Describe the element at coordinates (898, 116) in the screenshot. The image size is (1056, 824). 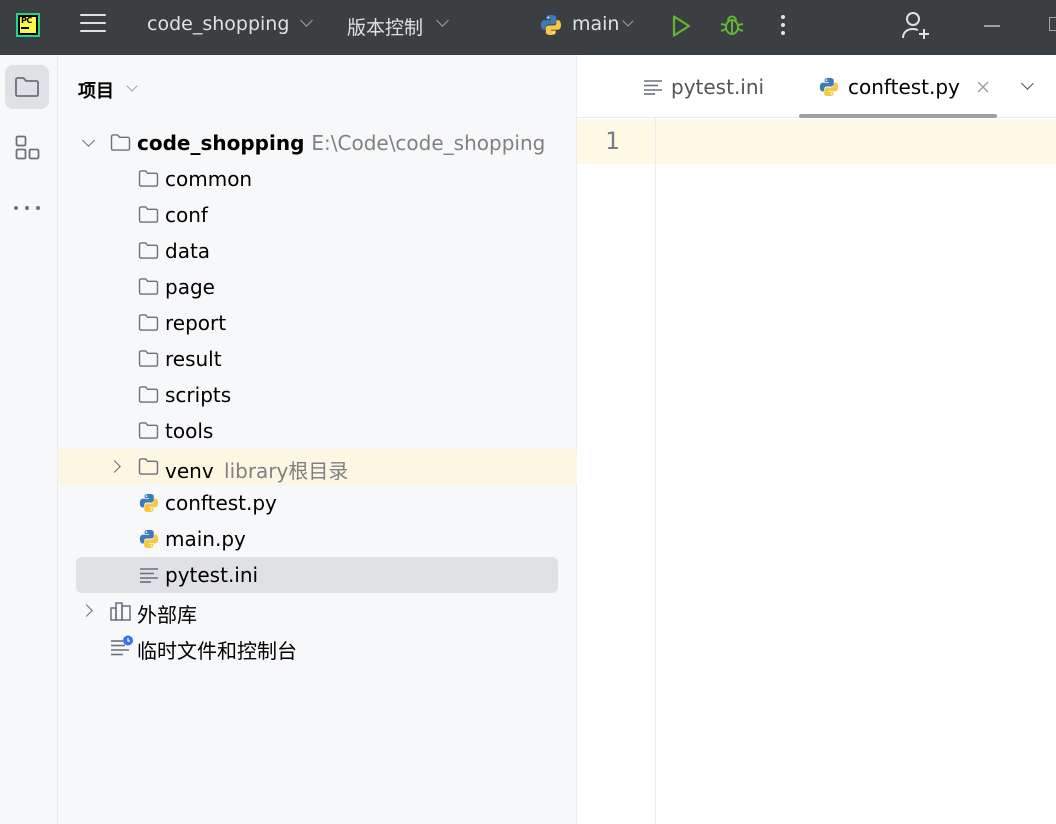
I see `active-tab-indicator` at that location.